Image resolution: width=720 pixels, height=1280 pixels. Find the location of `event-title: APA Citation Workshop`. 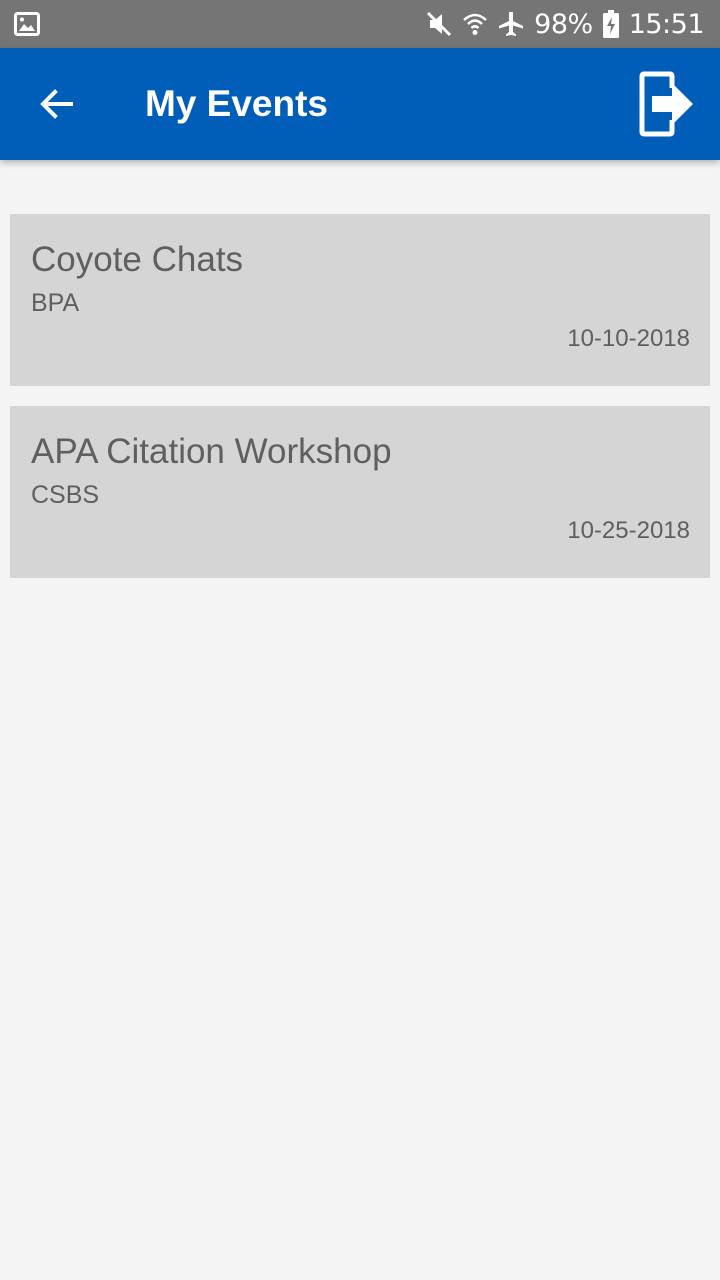

event-title: APA Citation Workshop is located at coordinates (211, 451).